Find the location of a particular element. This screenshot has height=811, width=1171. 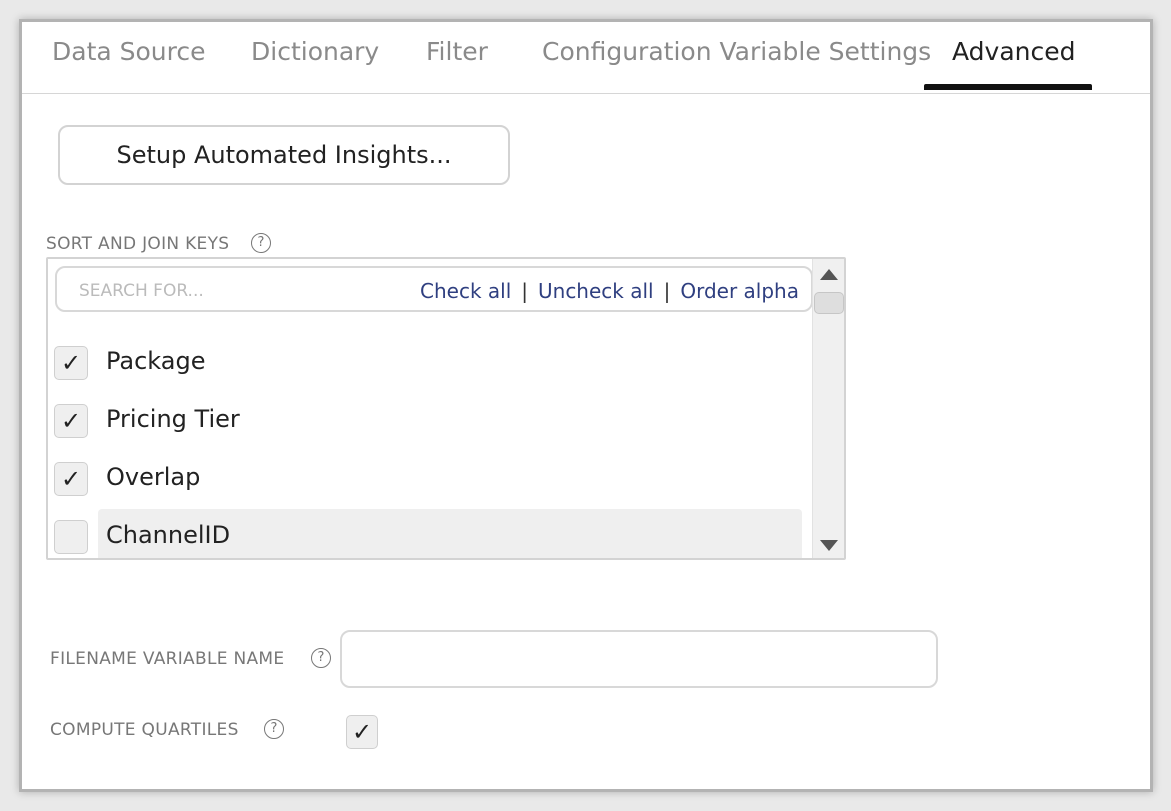

compute-quartiles-checkbox: ✓ is located at coordinates (362, 732).